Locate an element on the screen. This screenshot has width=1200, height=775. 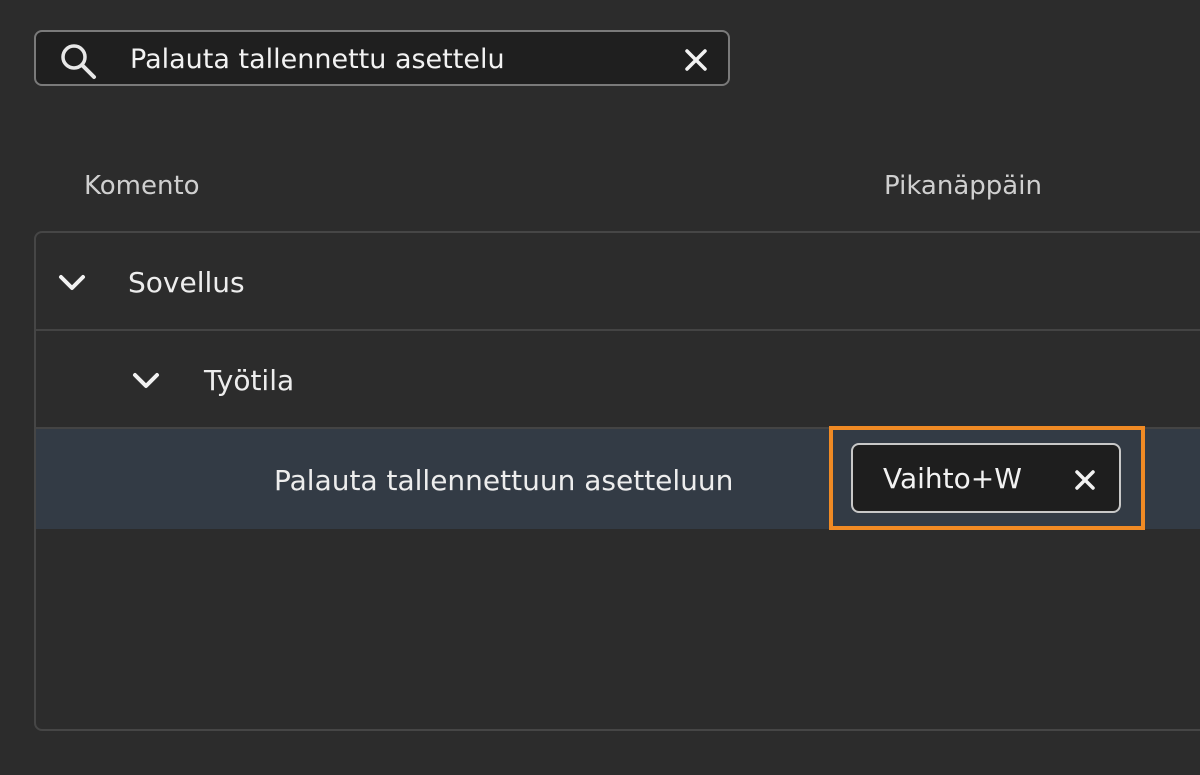
tree-row-category: Sovellus is located at coordinates (618, 282).